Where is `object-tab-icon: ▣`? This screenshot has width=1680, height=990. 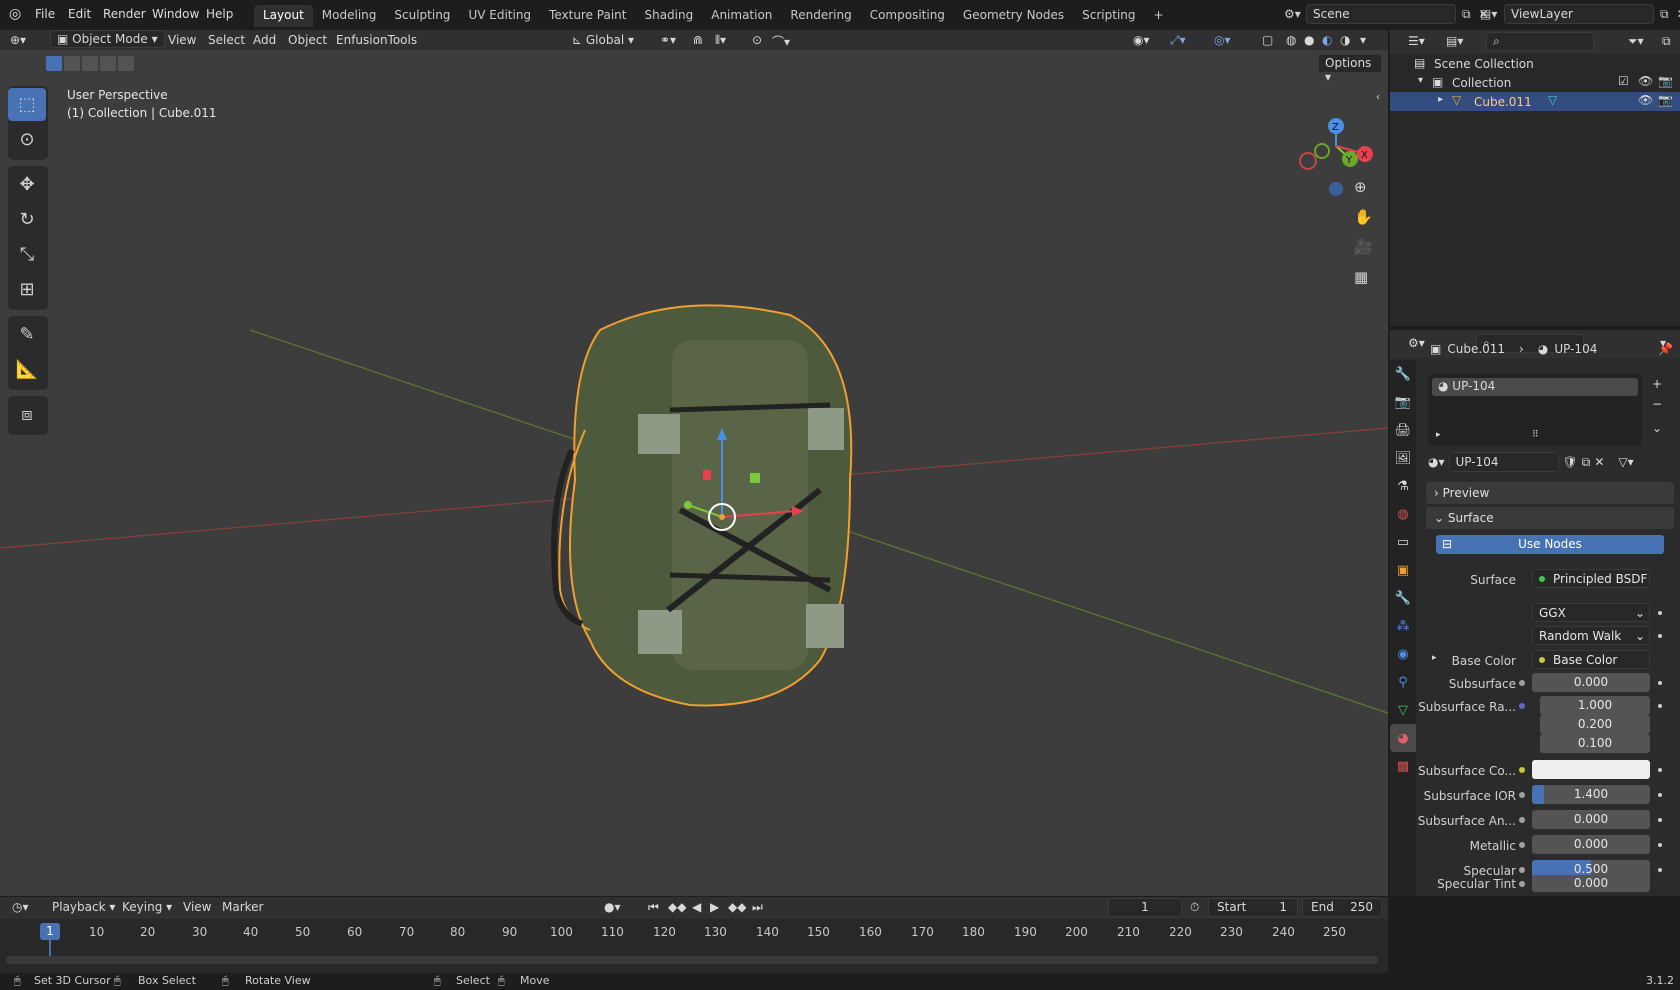
object-tab-icon: ▣ is located at coordinates (1403, 570).